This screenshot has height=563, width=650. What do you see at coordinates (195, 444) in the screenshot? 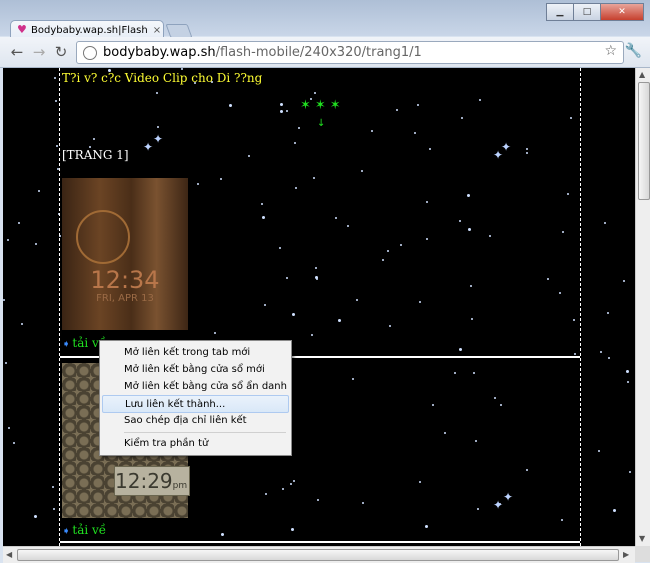
I see `ctx-inspect-element: Kiểm tra phần tử` at bounding box center [195, 444].